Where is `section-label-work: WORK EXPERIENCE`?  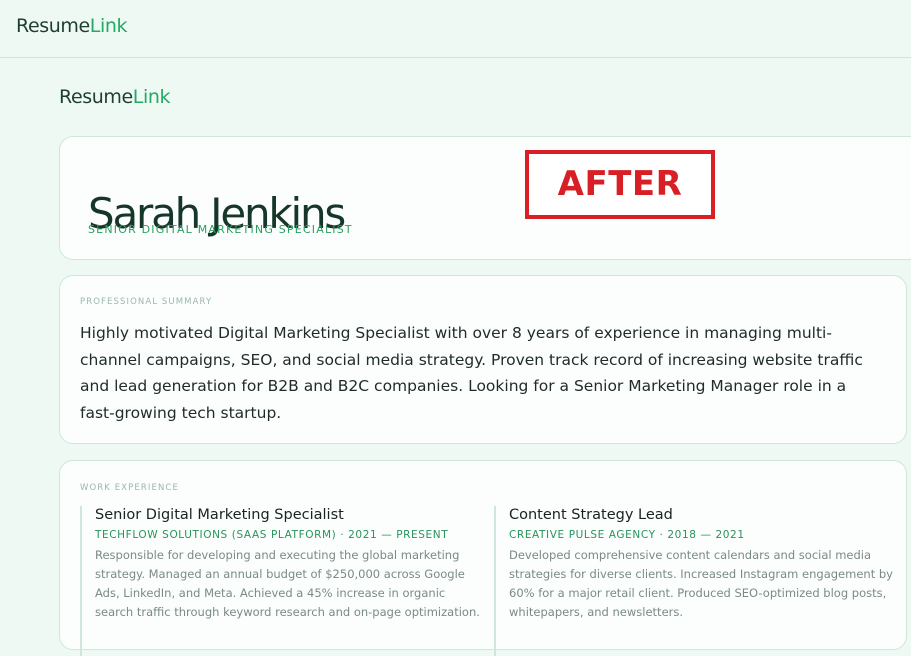
section-label-work: WORK EXPERIENCE is located at coordinates (129, 488).